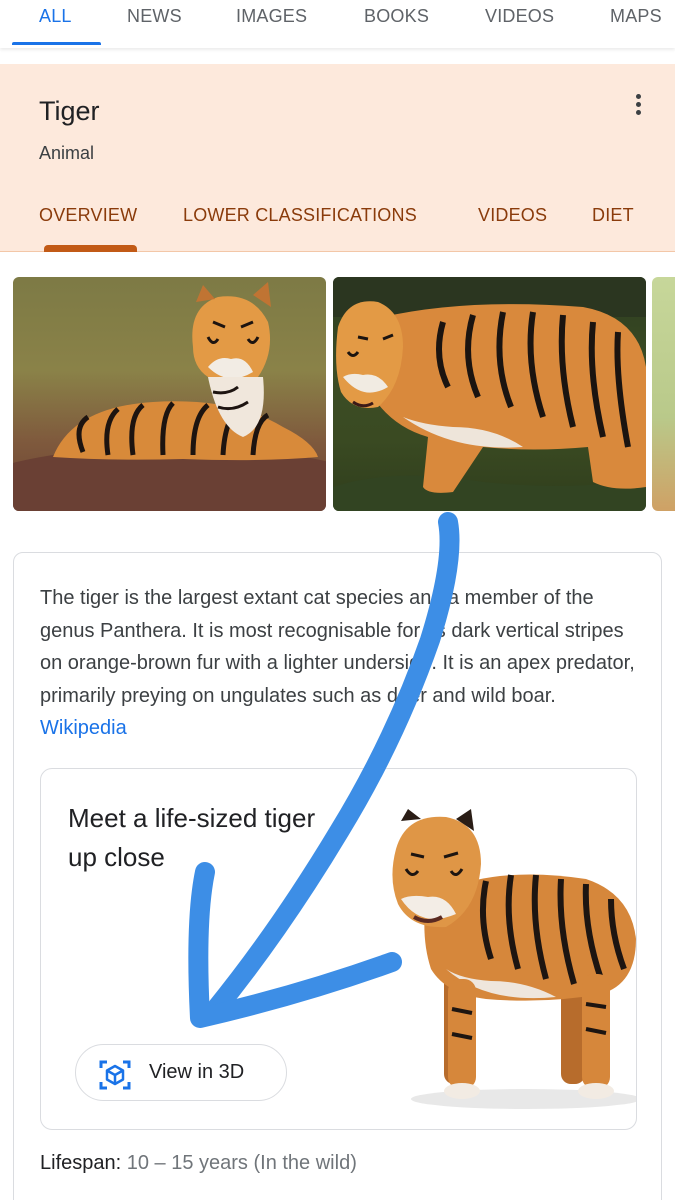  I want to click on more-vert-icon, so click(638, 105).